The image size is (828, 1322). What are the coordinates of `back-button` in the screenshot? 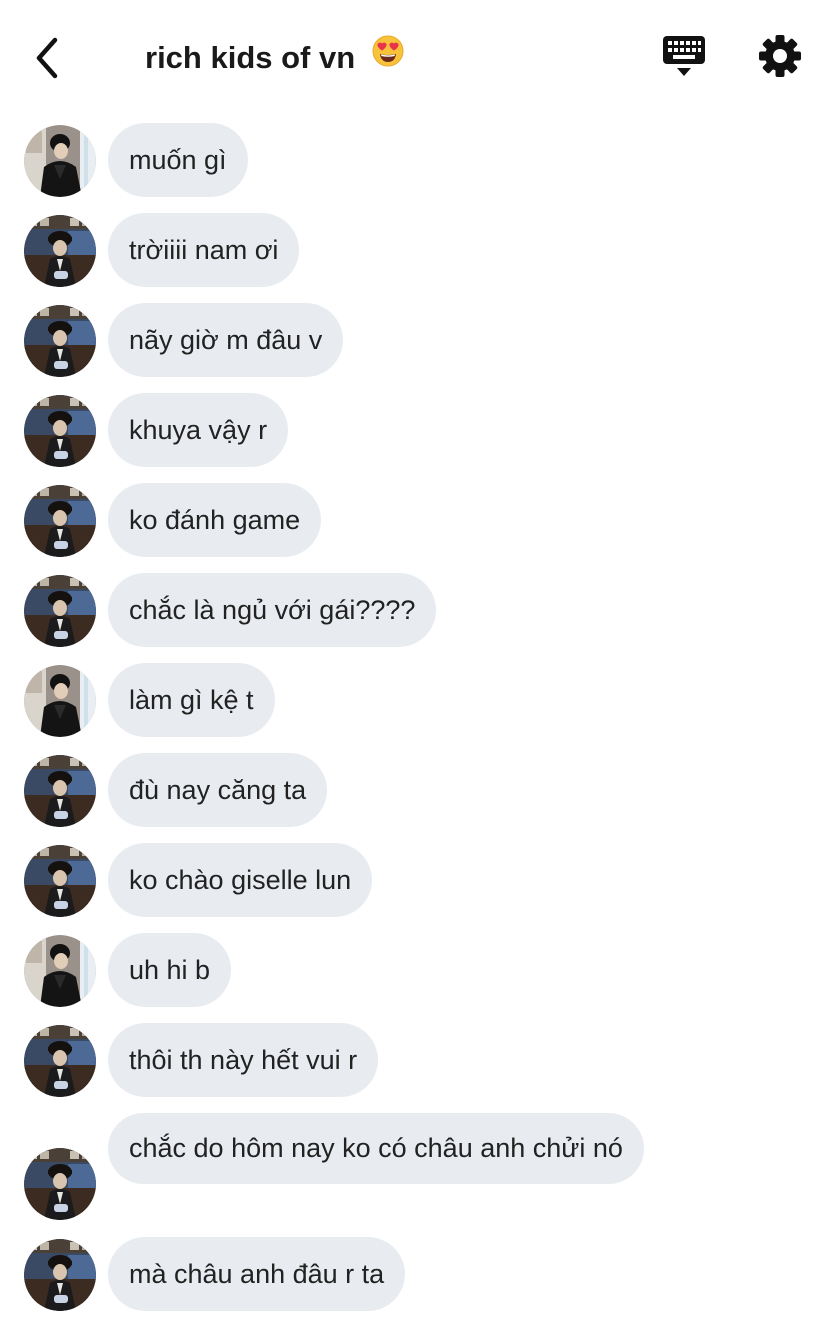 It's located at (46, 58).